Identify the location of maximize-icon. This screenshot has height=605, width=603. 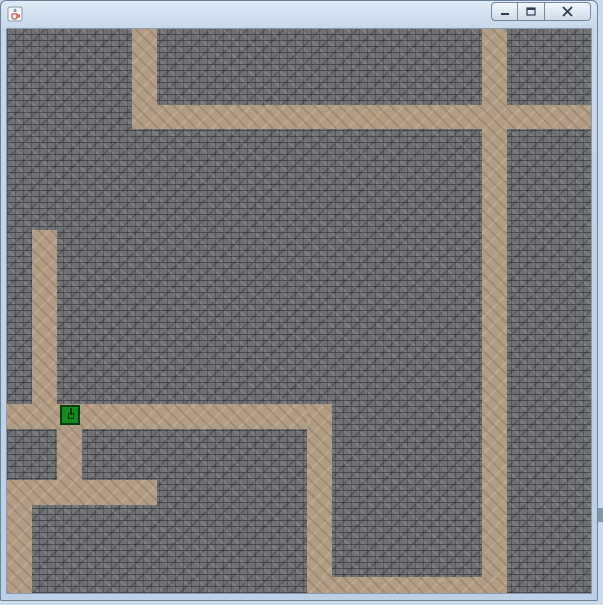
(531, 11).